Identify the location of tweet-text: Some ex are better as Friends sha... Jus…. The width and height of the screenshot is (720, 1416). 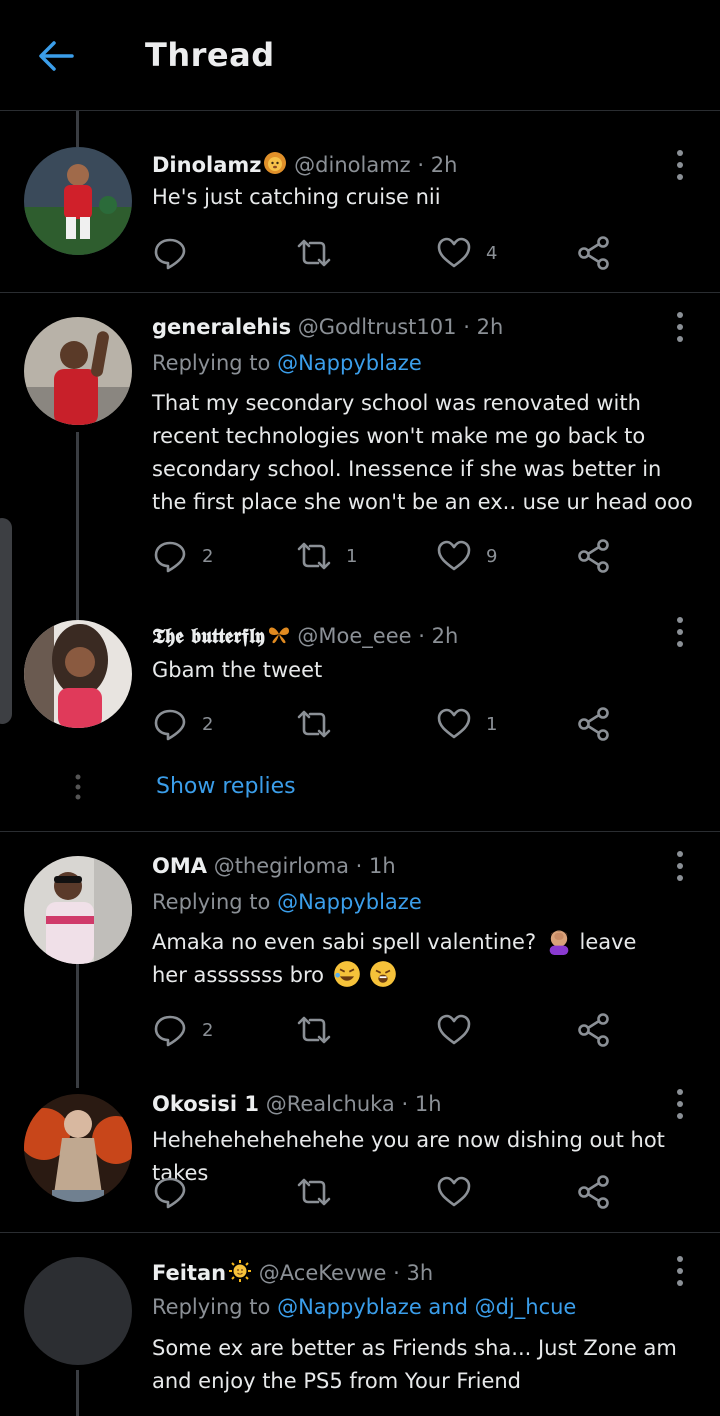
(414, 1364).